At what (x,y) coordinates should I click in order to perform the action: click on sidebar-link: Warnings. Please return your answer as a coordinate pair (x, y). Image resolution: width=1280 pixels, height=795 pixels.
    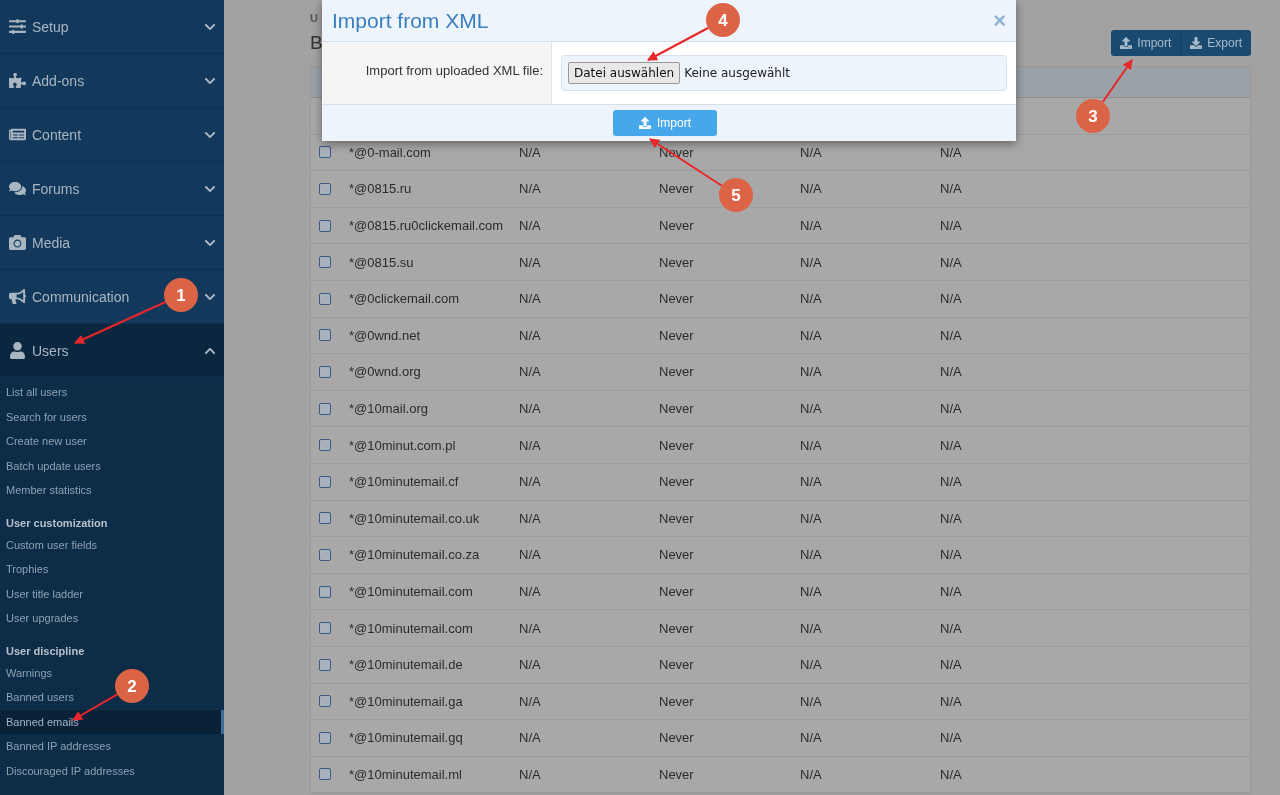
    Looking at the image, I should click on (29, 672).